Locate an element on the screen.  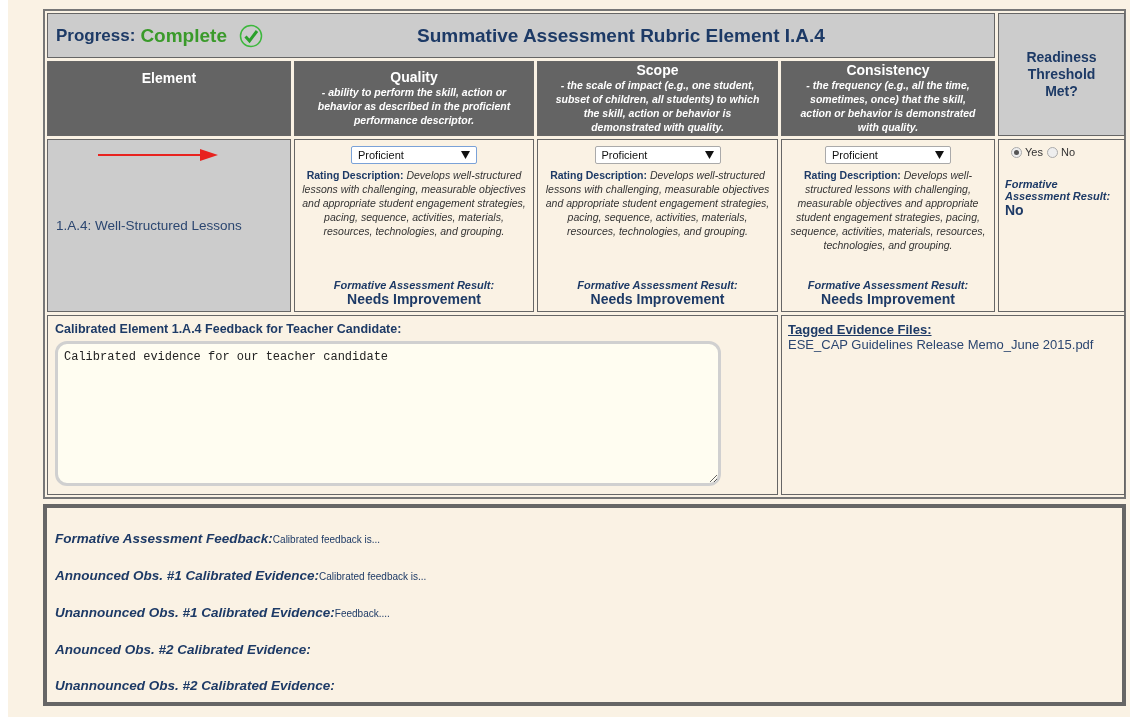
radio-option: Yes is located at coordinates (1027, 152).